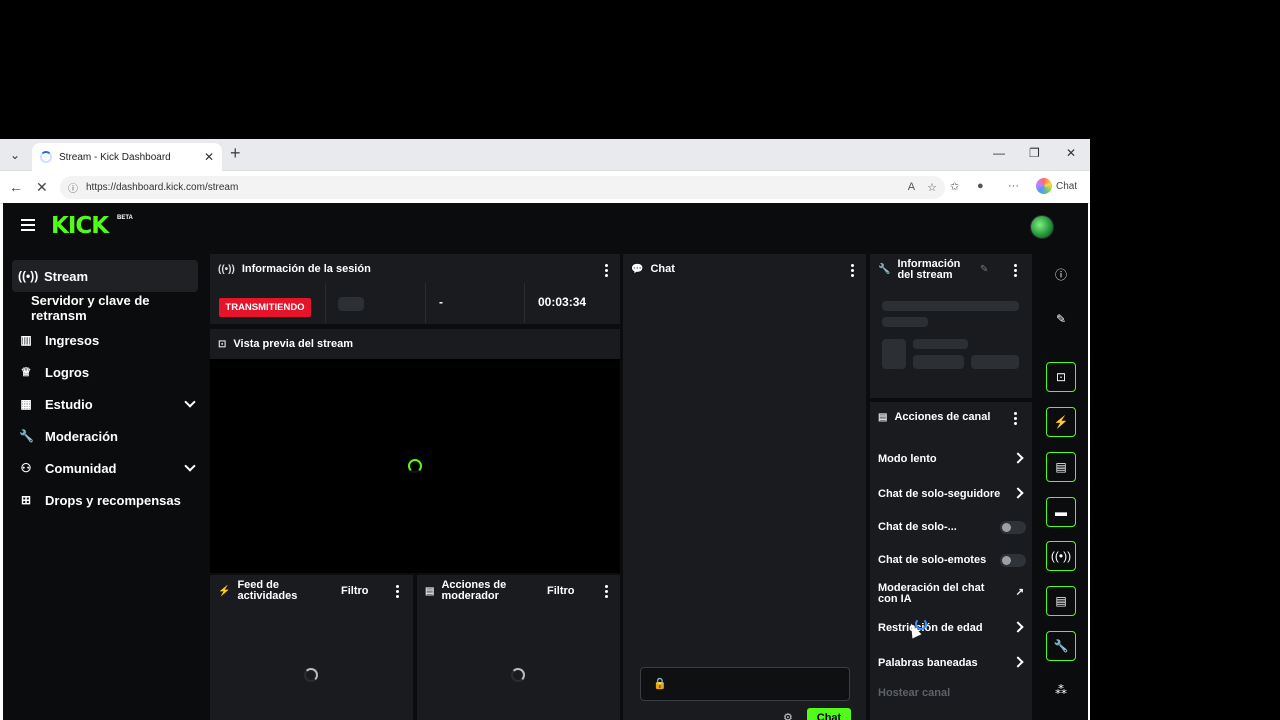  What do you see at coordinates (430, 591) in the screenshot?
I see `moderator-icon: ▤` at bounding box center [430, 591].